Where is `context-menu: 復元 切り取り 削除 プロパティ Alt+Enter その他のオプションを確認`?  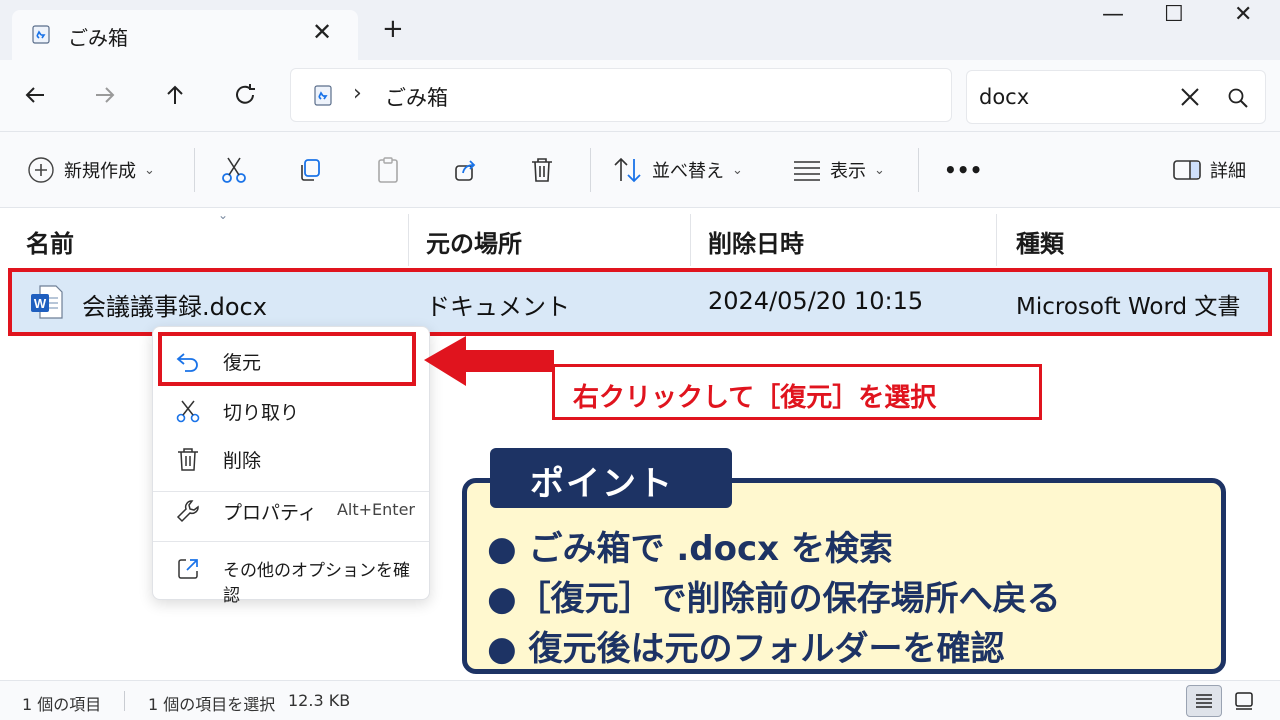 context-menu: 復元 切り取り 削除 プロパティ Alt+Enter その他のオプションを確認 is located at coordinates (291, 466).